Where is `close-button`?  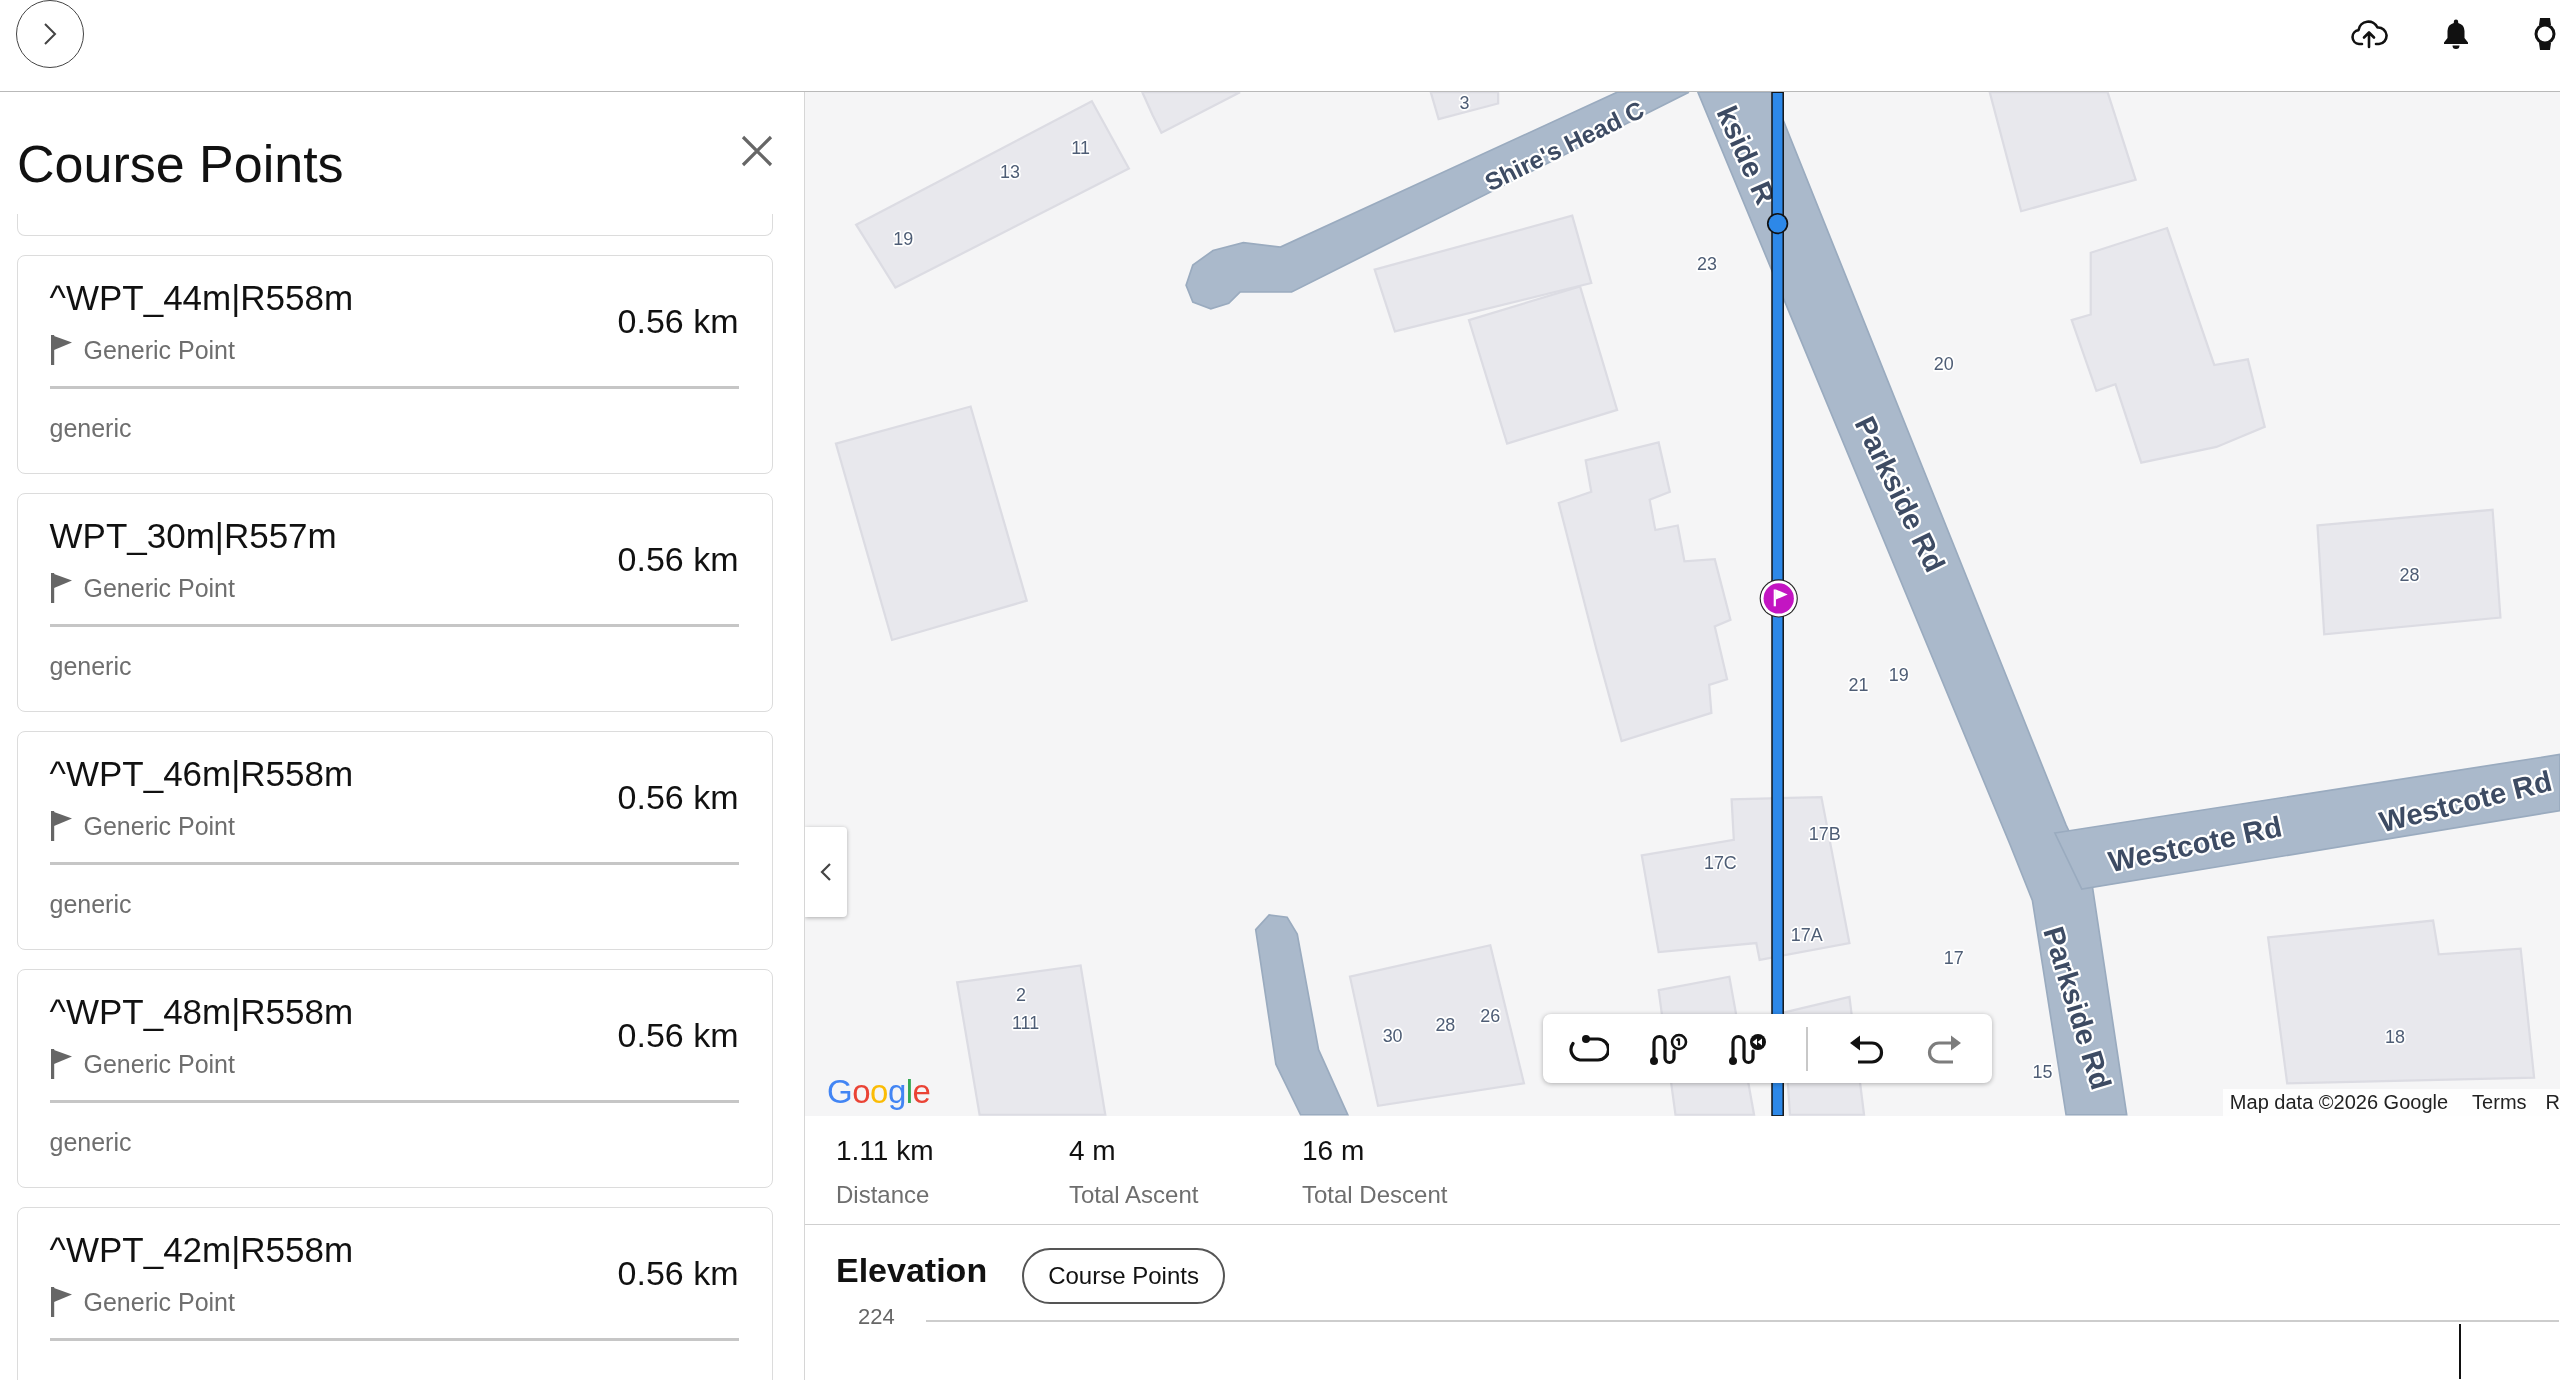 close-button is located at coordinates (757, 151).